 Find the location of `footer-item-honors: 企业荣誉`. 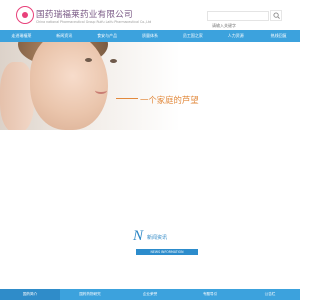

footer-item-honors: 企业荣誉 is located at coordinates (150, 294).